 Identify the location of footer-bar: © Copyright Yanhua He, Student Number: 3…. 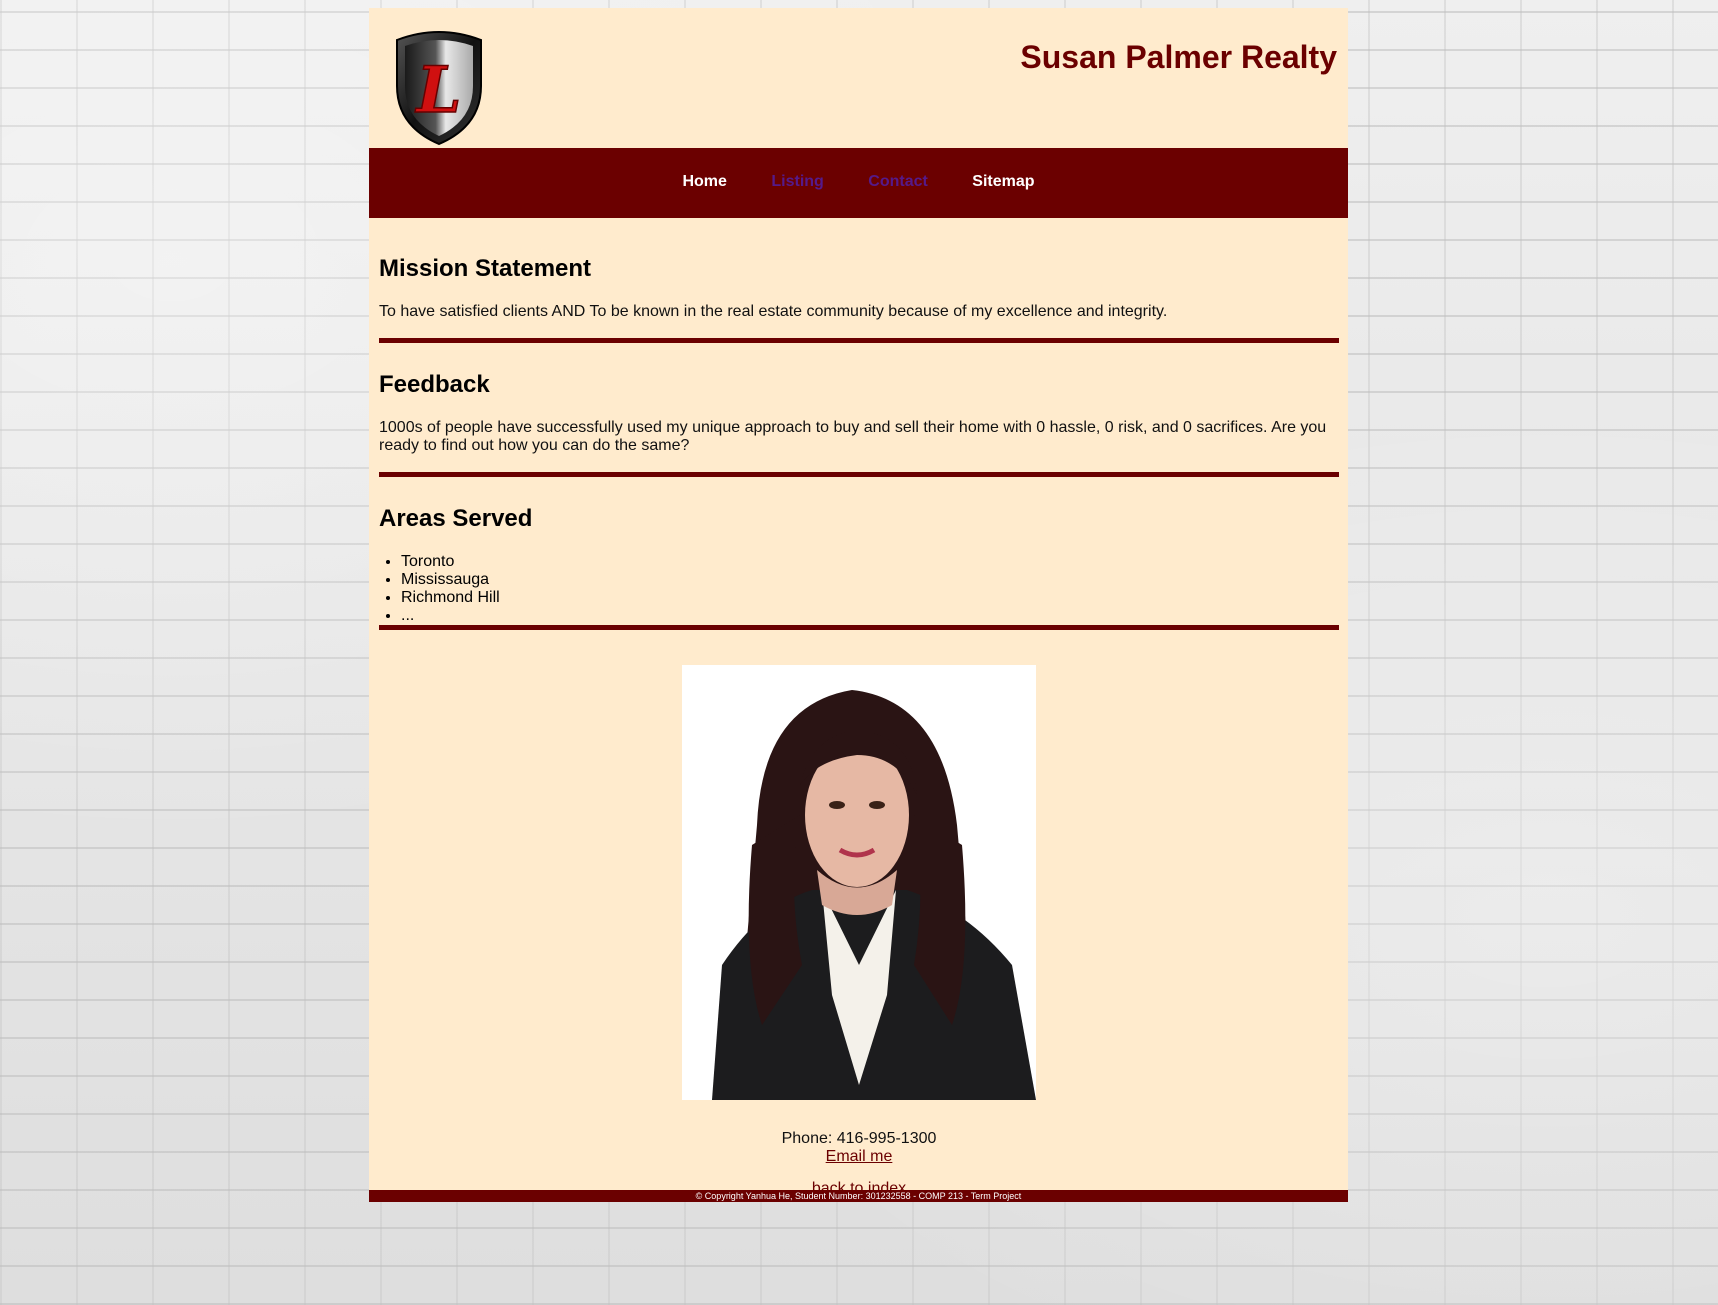
(858, 1196).